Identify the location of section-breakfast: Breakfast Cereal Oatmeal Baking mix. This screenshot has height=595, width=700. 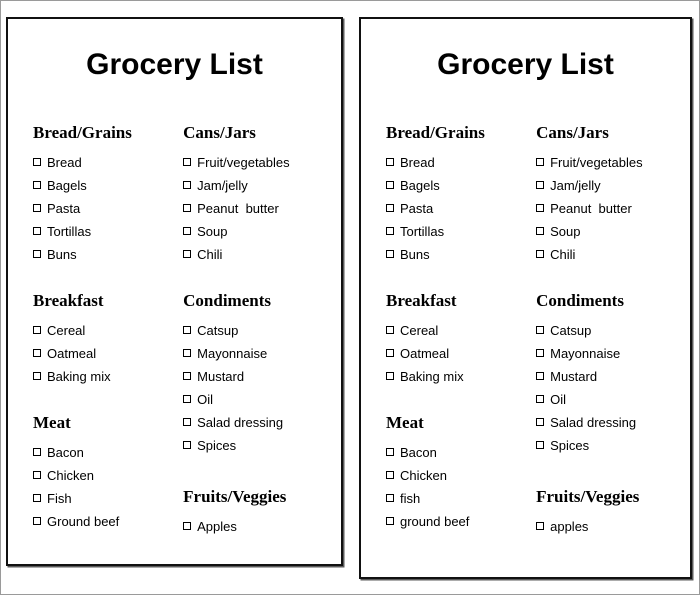
(101, 339).